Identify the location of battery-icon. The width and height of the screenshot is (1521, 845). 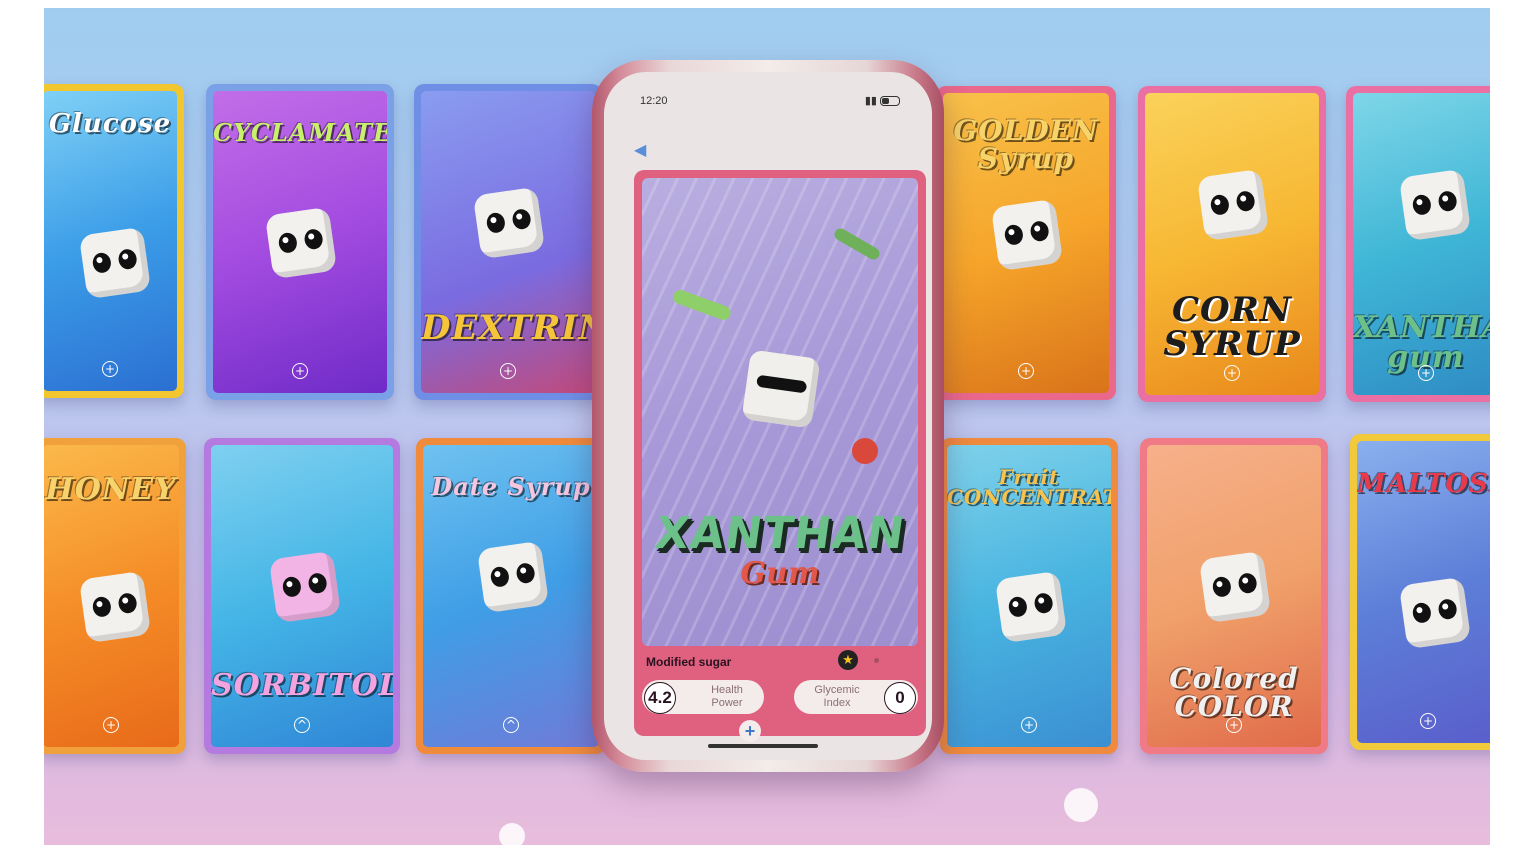
(890, 101).